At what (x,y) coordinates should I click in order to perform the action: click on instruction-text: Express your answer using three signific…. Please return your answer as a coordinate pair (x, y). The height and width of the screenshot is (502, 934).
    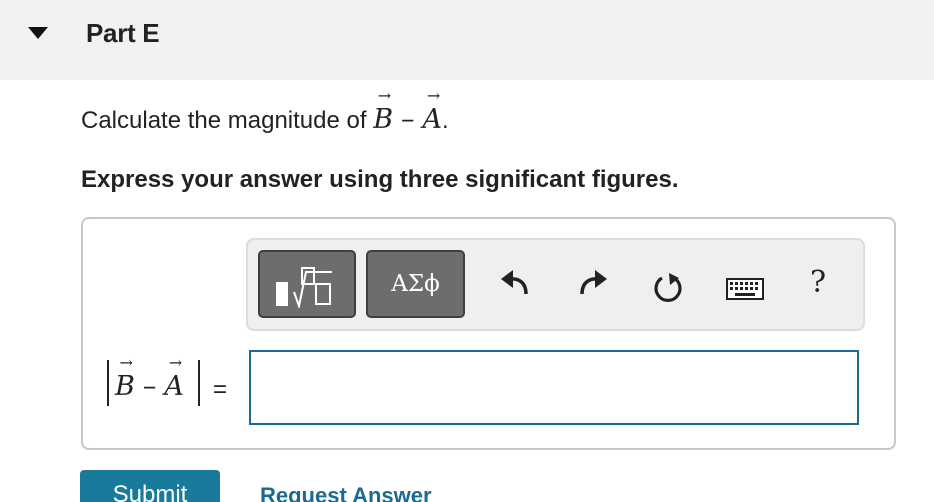
    Looking at the image, I should click on (380, 179).